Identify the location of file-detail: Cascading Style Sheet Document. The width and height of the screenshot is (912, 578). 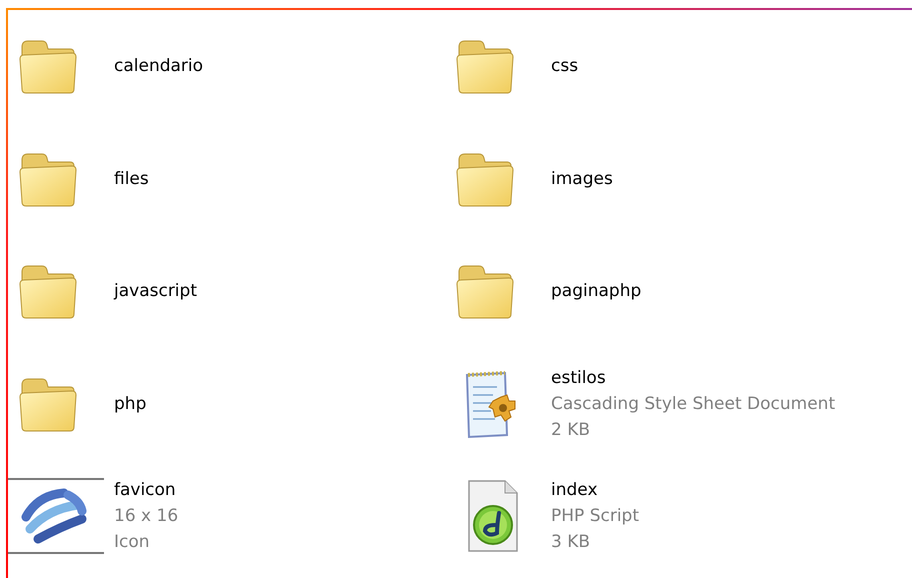
(693, 404).